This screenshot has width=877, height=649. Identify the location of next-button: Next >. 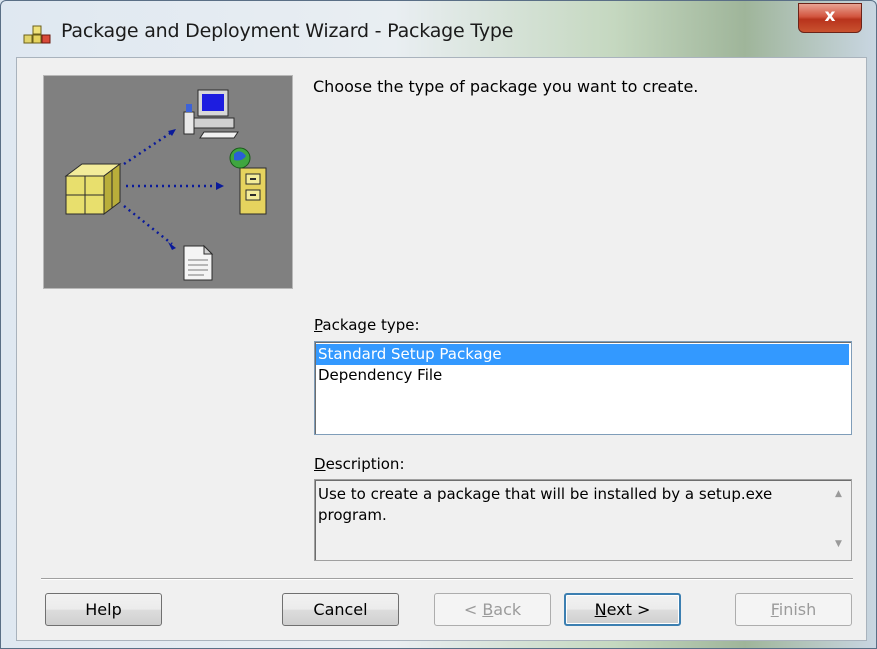
(622, 609).